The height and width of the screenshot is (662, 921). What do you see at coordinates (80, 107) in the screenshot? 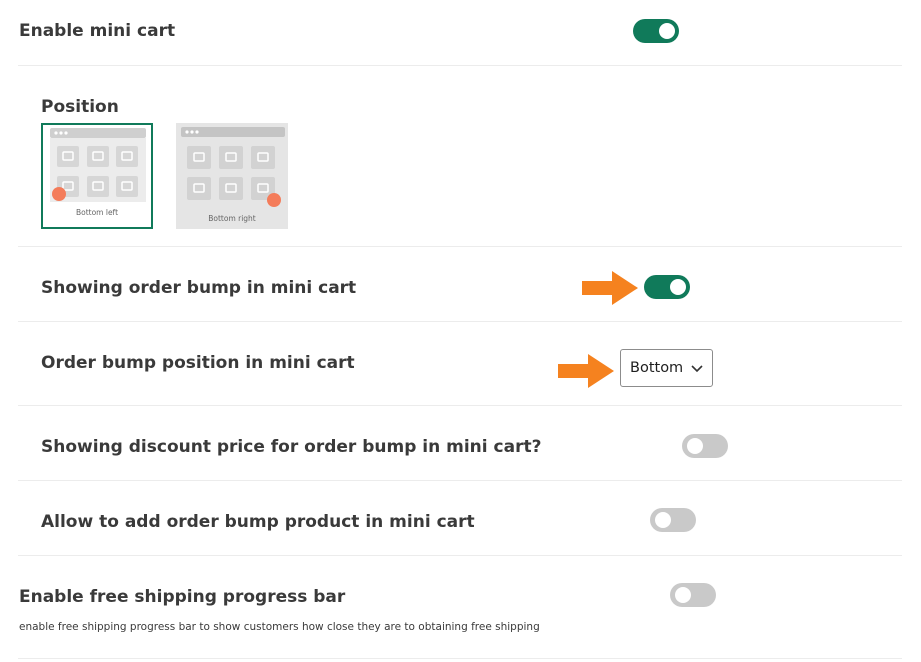
I see `position-label: Position` at bounding box center [80, 107].